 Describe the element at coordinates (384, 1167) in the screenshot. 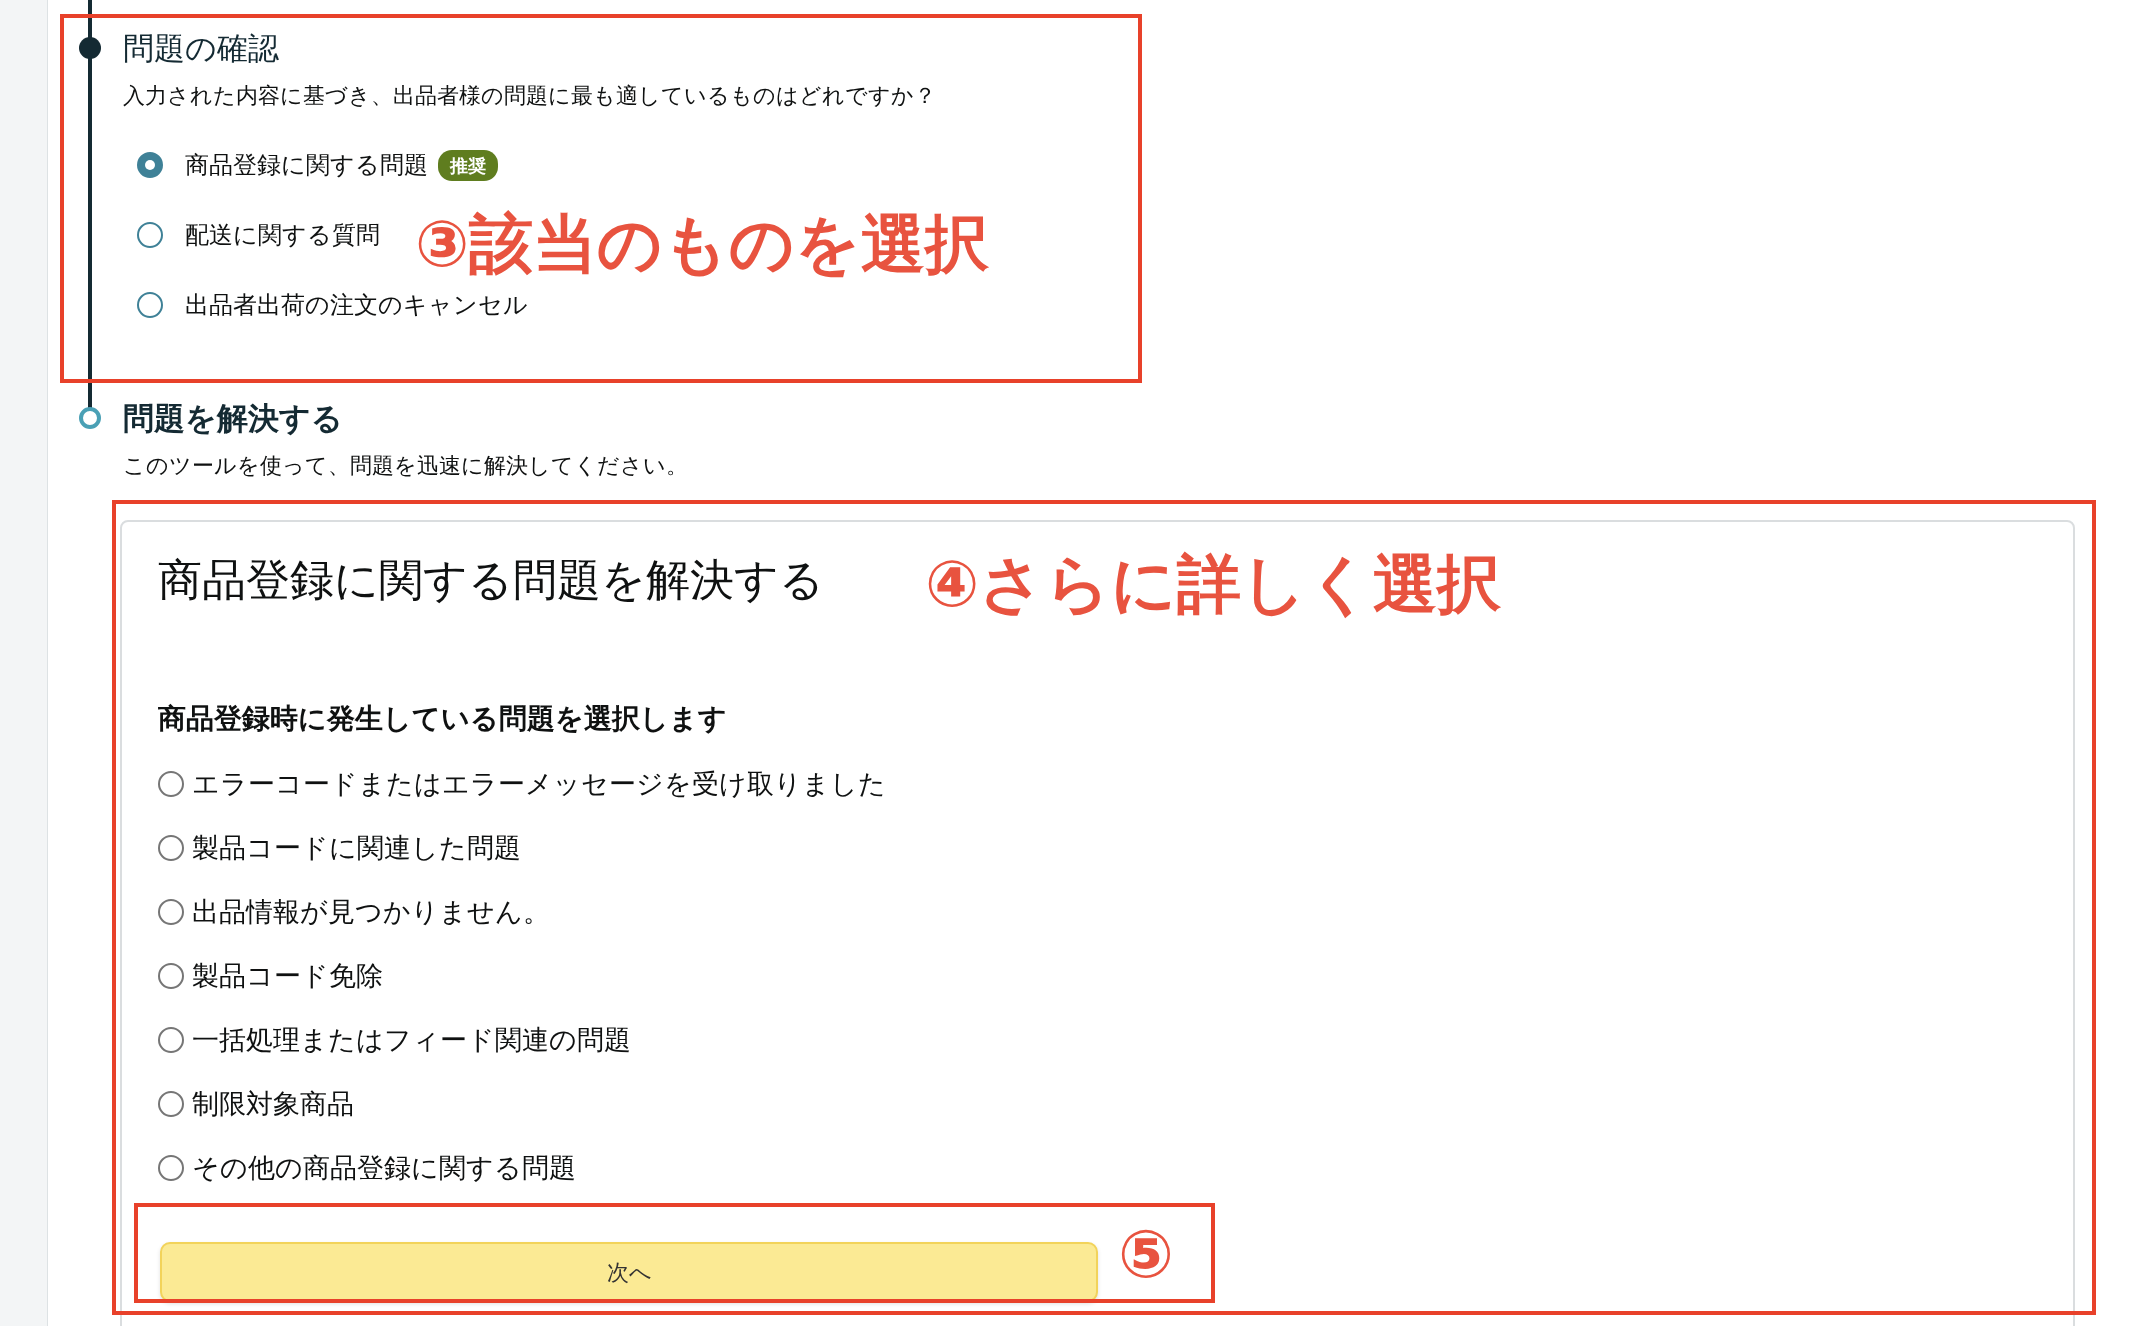

I see `option-label: その他の商品登録に関する問題` at that location.